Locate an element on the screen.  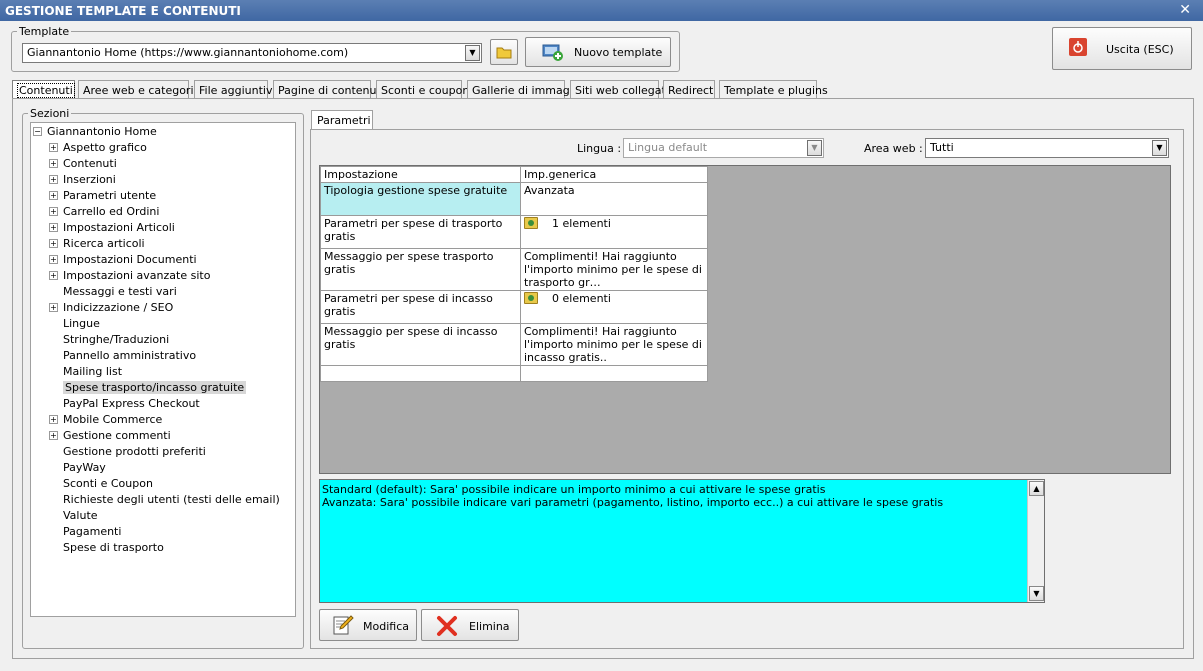
setting-name-cell: Parametri per spese di trasporto gratis is located at coordinates (420, 232).